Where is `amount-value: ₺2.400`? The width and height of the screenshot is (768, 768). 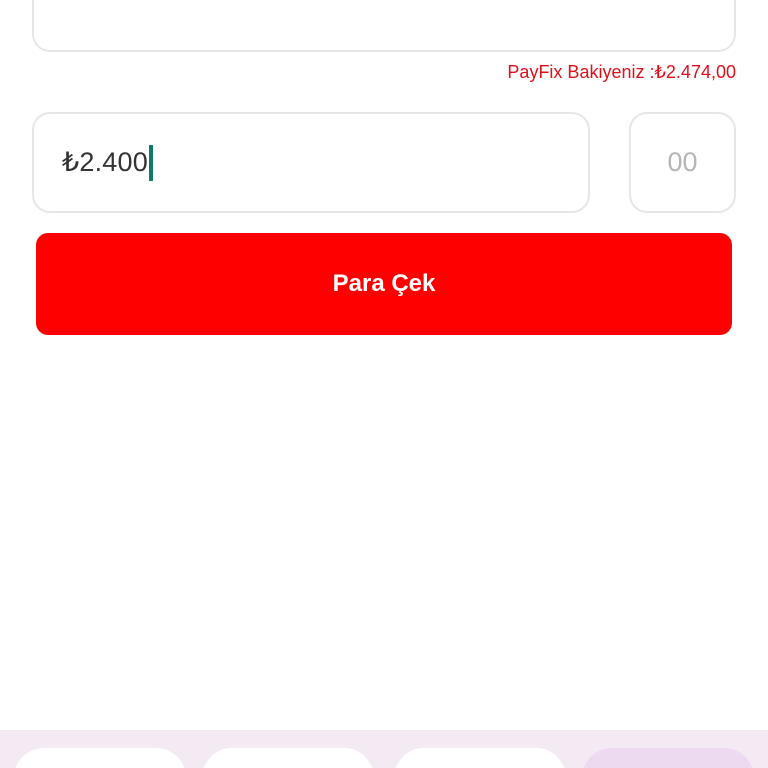 amount-value: ₺2.400 is located at coordinates (105, 162).